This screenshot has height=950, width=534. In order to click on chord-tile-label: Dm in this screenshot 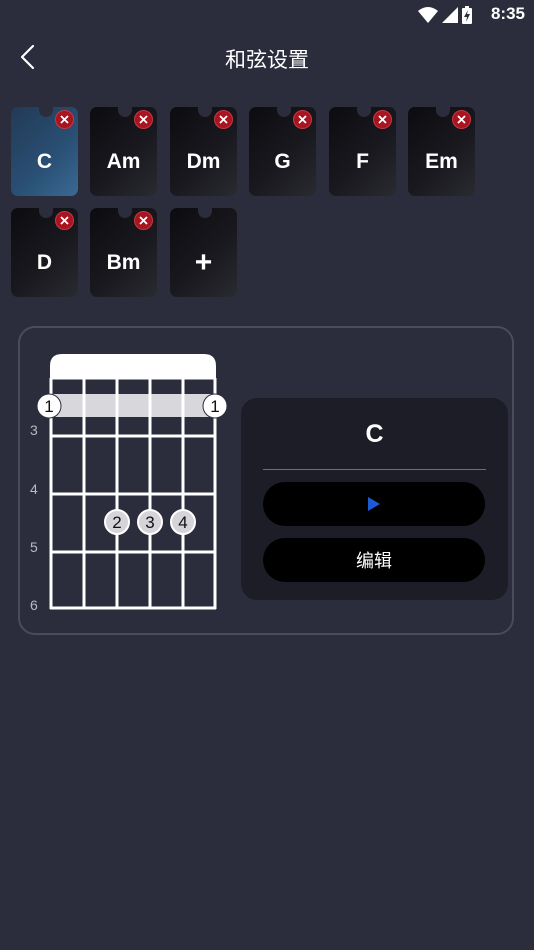, I will do `click(203, 161)`.